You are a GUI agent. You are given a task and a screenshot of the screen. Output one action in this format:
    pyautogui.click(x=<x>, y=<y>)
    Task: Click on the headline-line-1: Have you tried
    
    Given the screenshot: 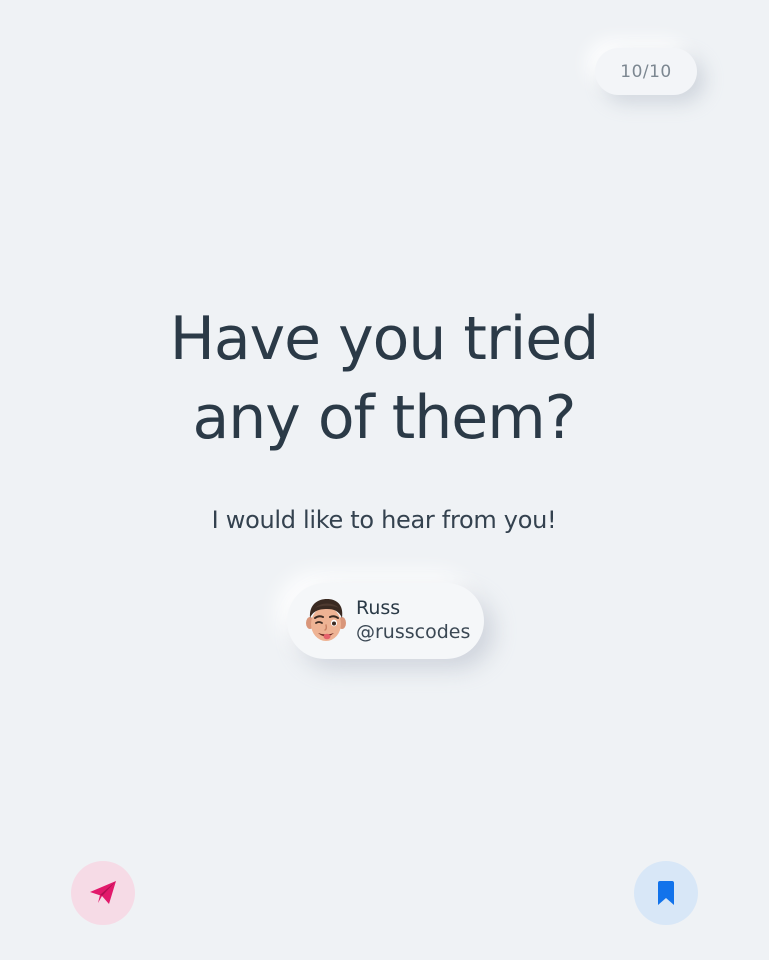 What is the action you would take?
    pyautogui.click(x=384, y=339)
    